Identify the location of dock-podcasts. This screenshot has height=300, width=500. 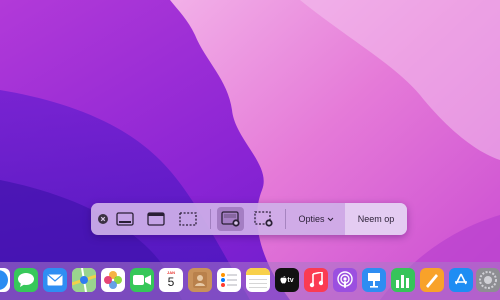
(345, 280).